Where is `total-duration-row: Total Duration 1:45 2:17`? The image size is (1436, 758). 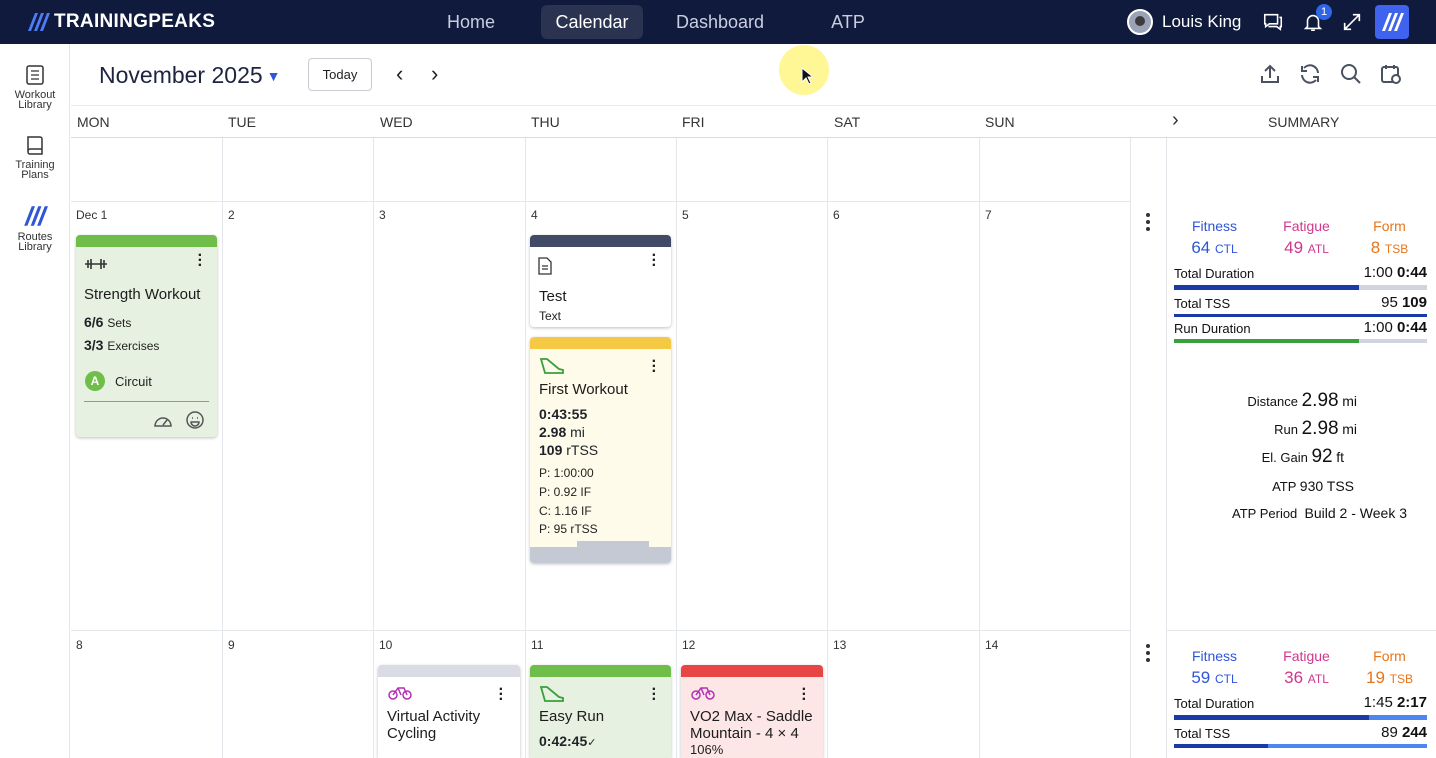
total-duration-row: Total Duration 1:45 2:17 is located at coordinates (1300, 702).